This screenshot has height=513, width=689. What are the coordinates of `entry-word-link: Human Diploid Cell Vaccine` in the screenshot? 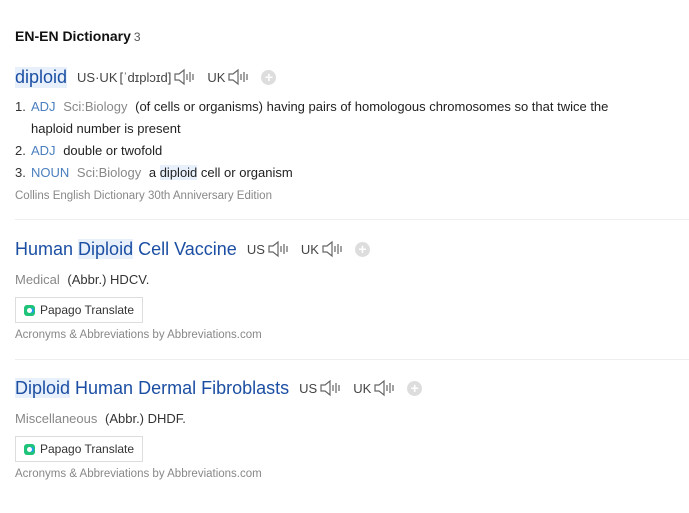 It's located at (126, 249).